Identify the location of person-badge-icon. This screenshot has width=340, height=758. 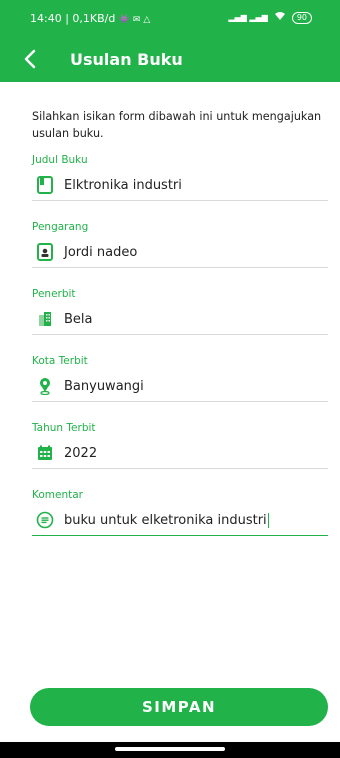
(45, 252).